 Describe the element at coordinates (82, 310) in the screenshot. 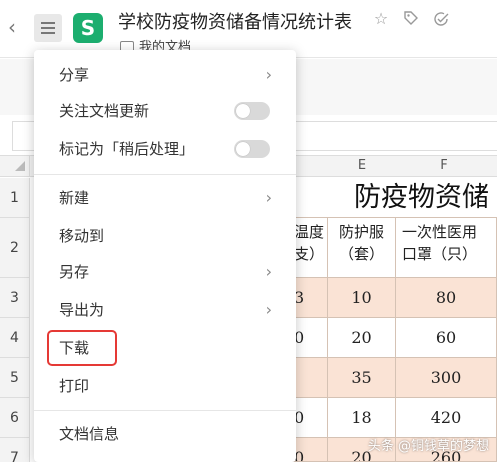

I see `menu-item-label: 导出为` at that location.